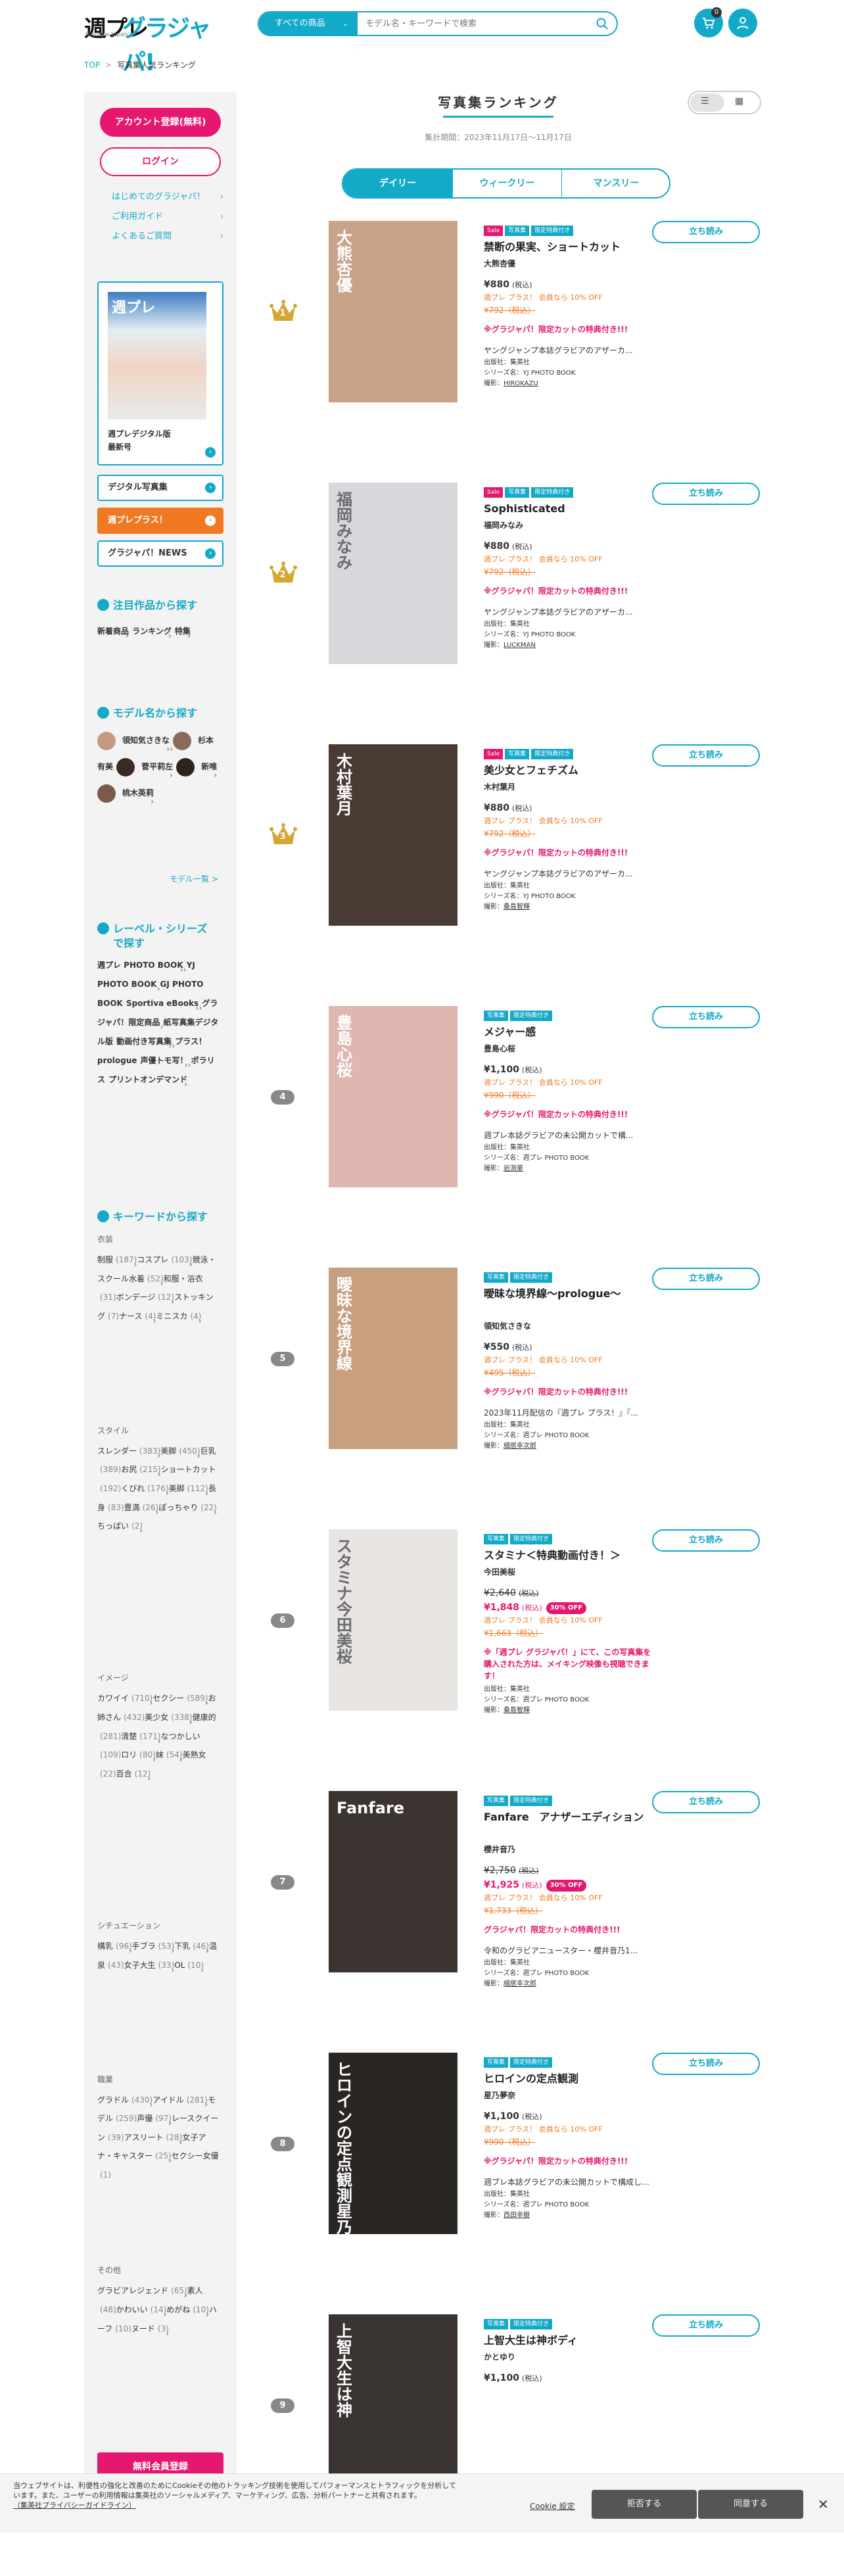 The height and width of the screenshot is (2576, 844). I want to click on product-cover-image: ヒロインの定点観測 星乃夢奈, so click(393, 2144).